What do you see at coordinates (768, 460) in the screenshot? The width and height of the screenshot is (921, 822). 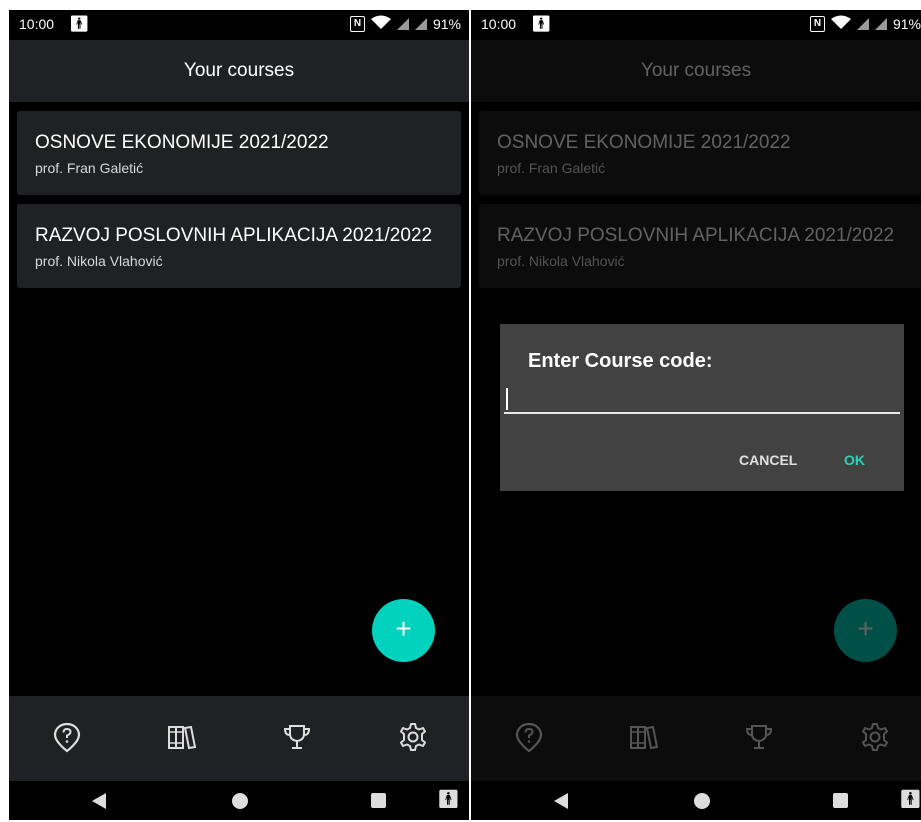 I see `cancel-button: CANCEL` at bounding box center [768, 460].